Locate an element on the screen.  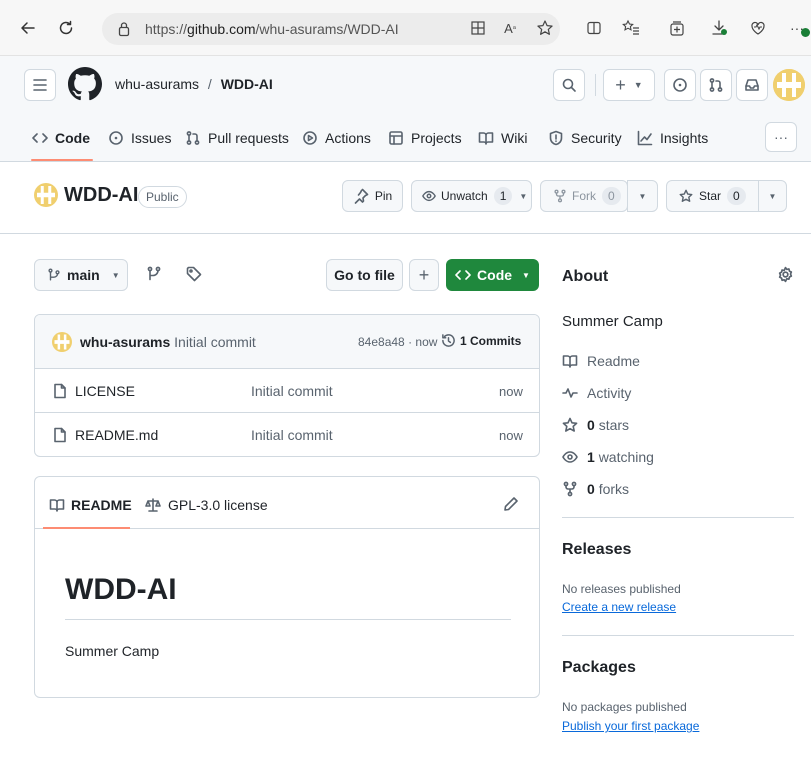
file-icon is located at coordinates (60, 391).